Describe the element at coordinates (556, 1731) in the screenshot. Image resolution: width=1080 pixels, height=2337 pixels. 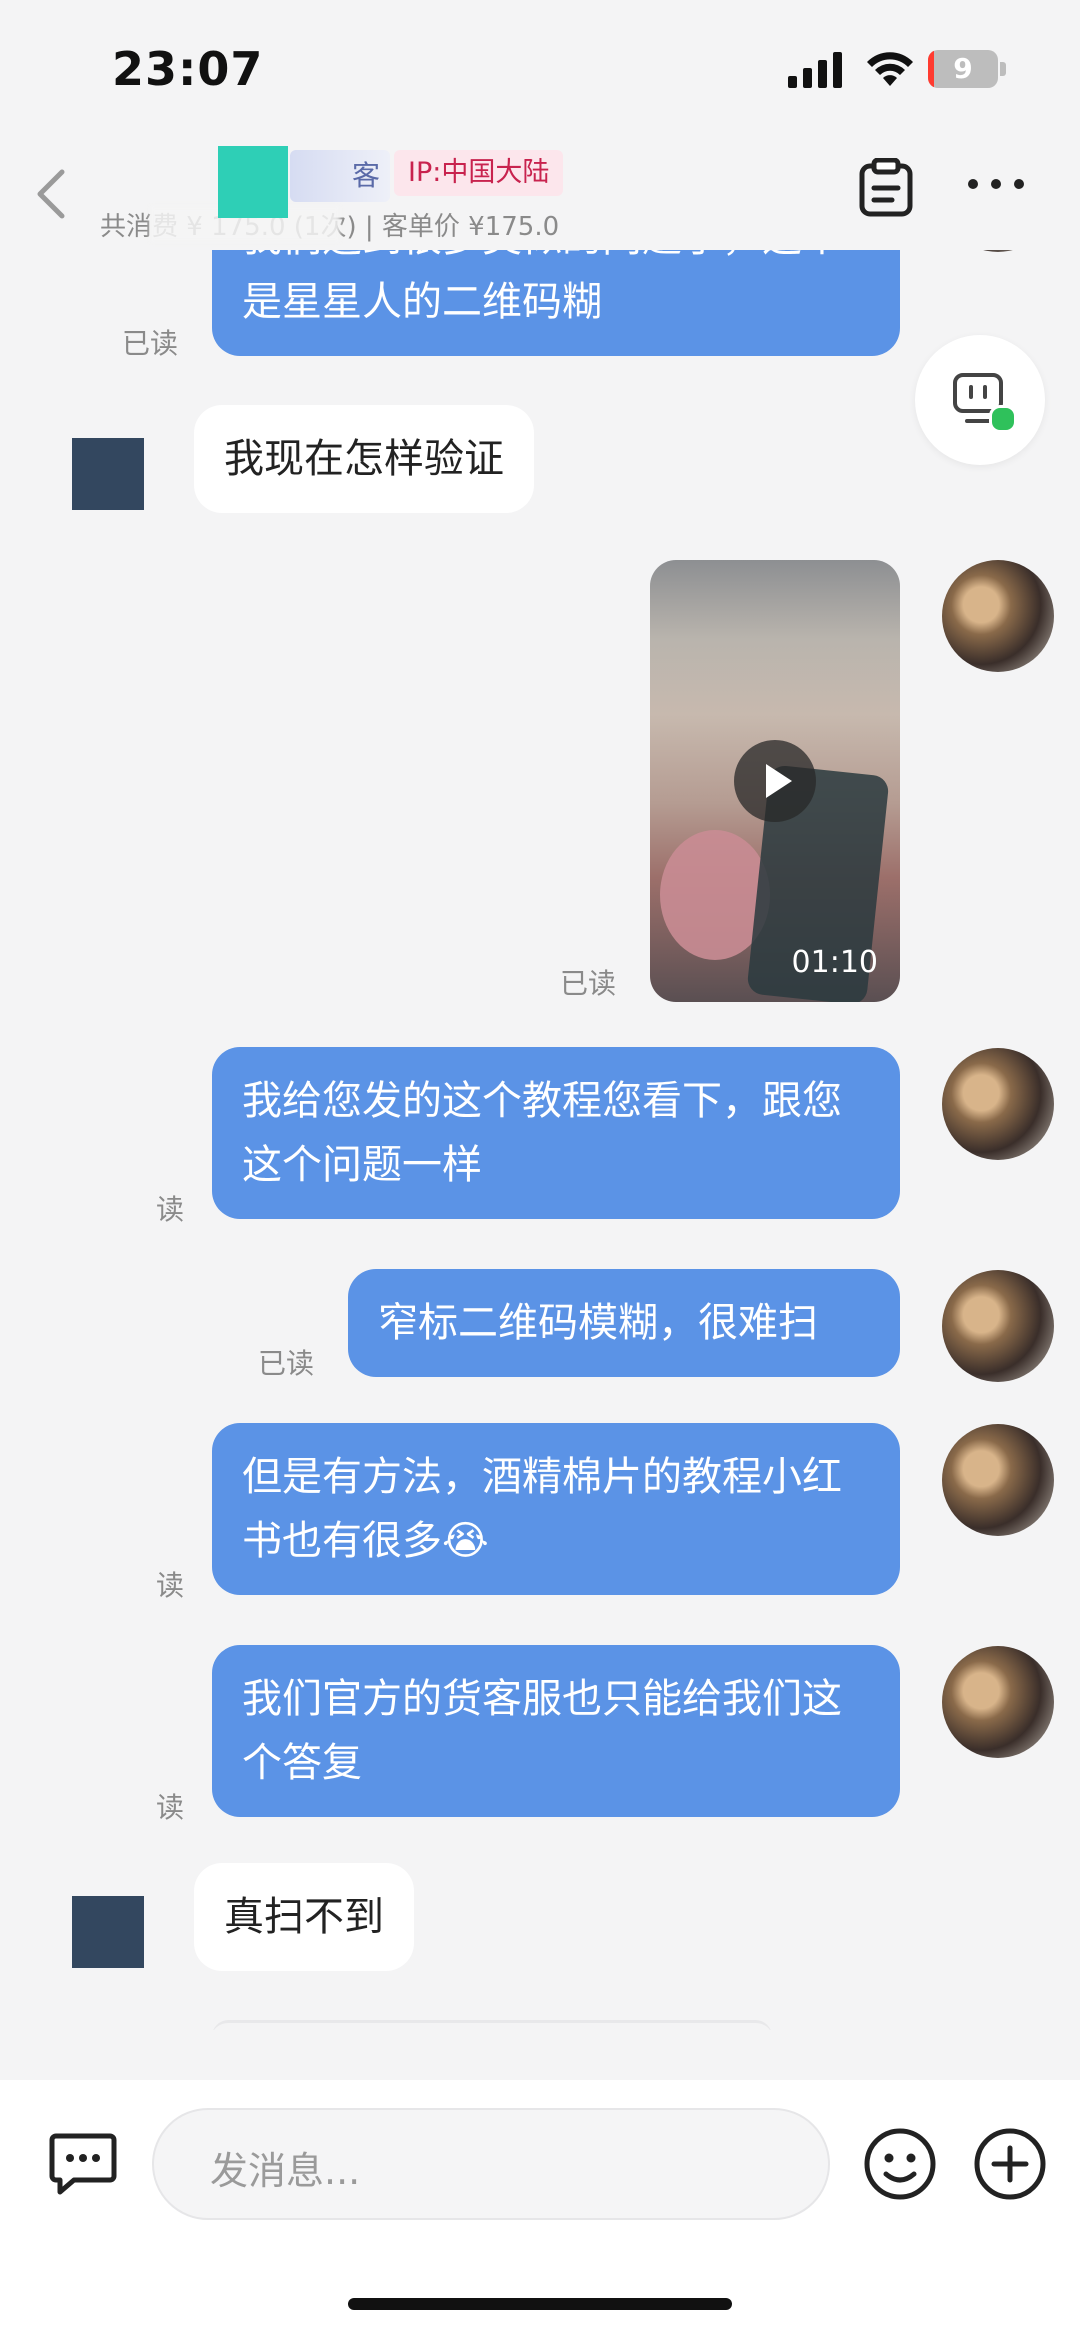
I see `message-bubble: 我们官方的货客服也只能给我们这个答复` at that location.